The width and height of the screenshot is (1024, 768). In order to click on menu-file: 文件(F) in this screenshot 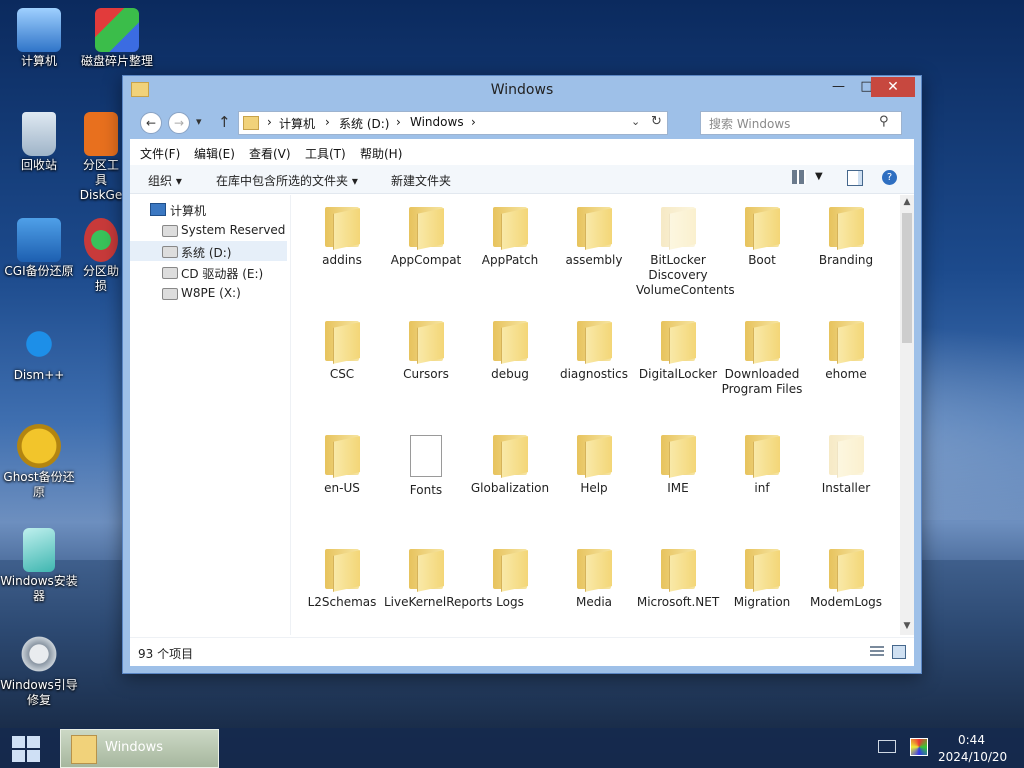, I will do `click(160, 153)`.